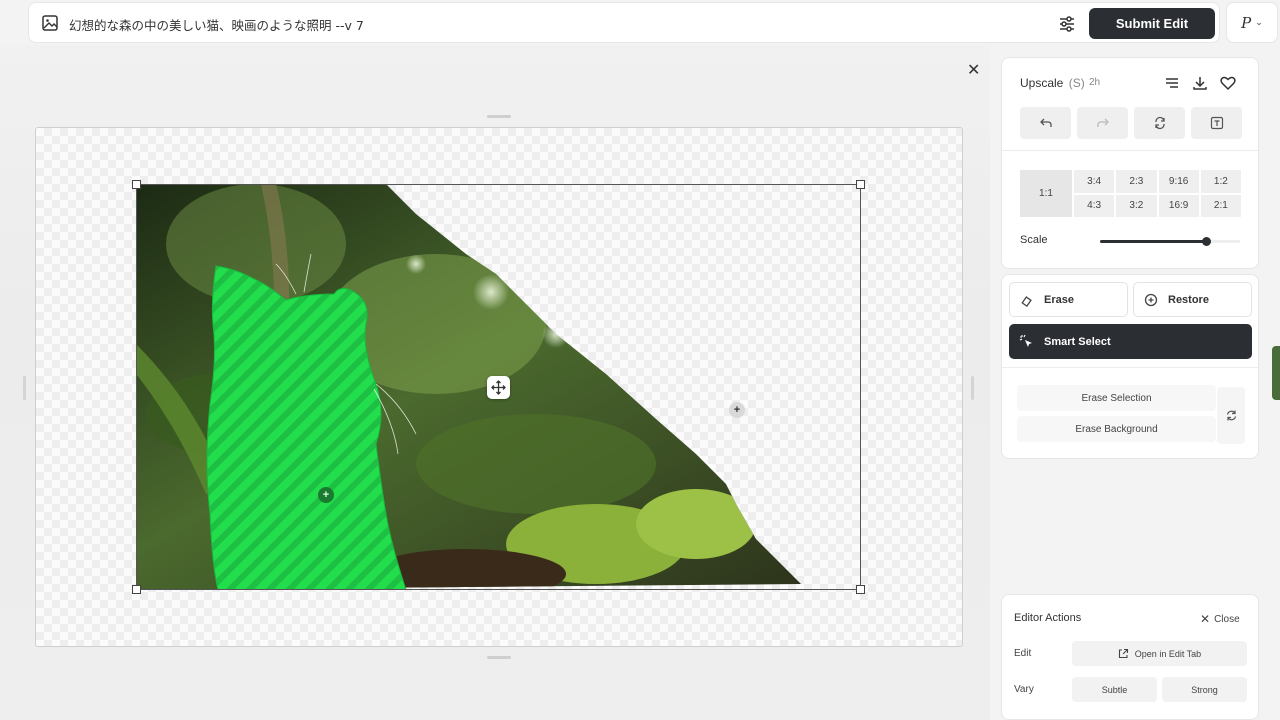  What do you see at coordinates (1246, 22) in the screenshot?
I see `avatar: P` at bounding box center [1246, 22].